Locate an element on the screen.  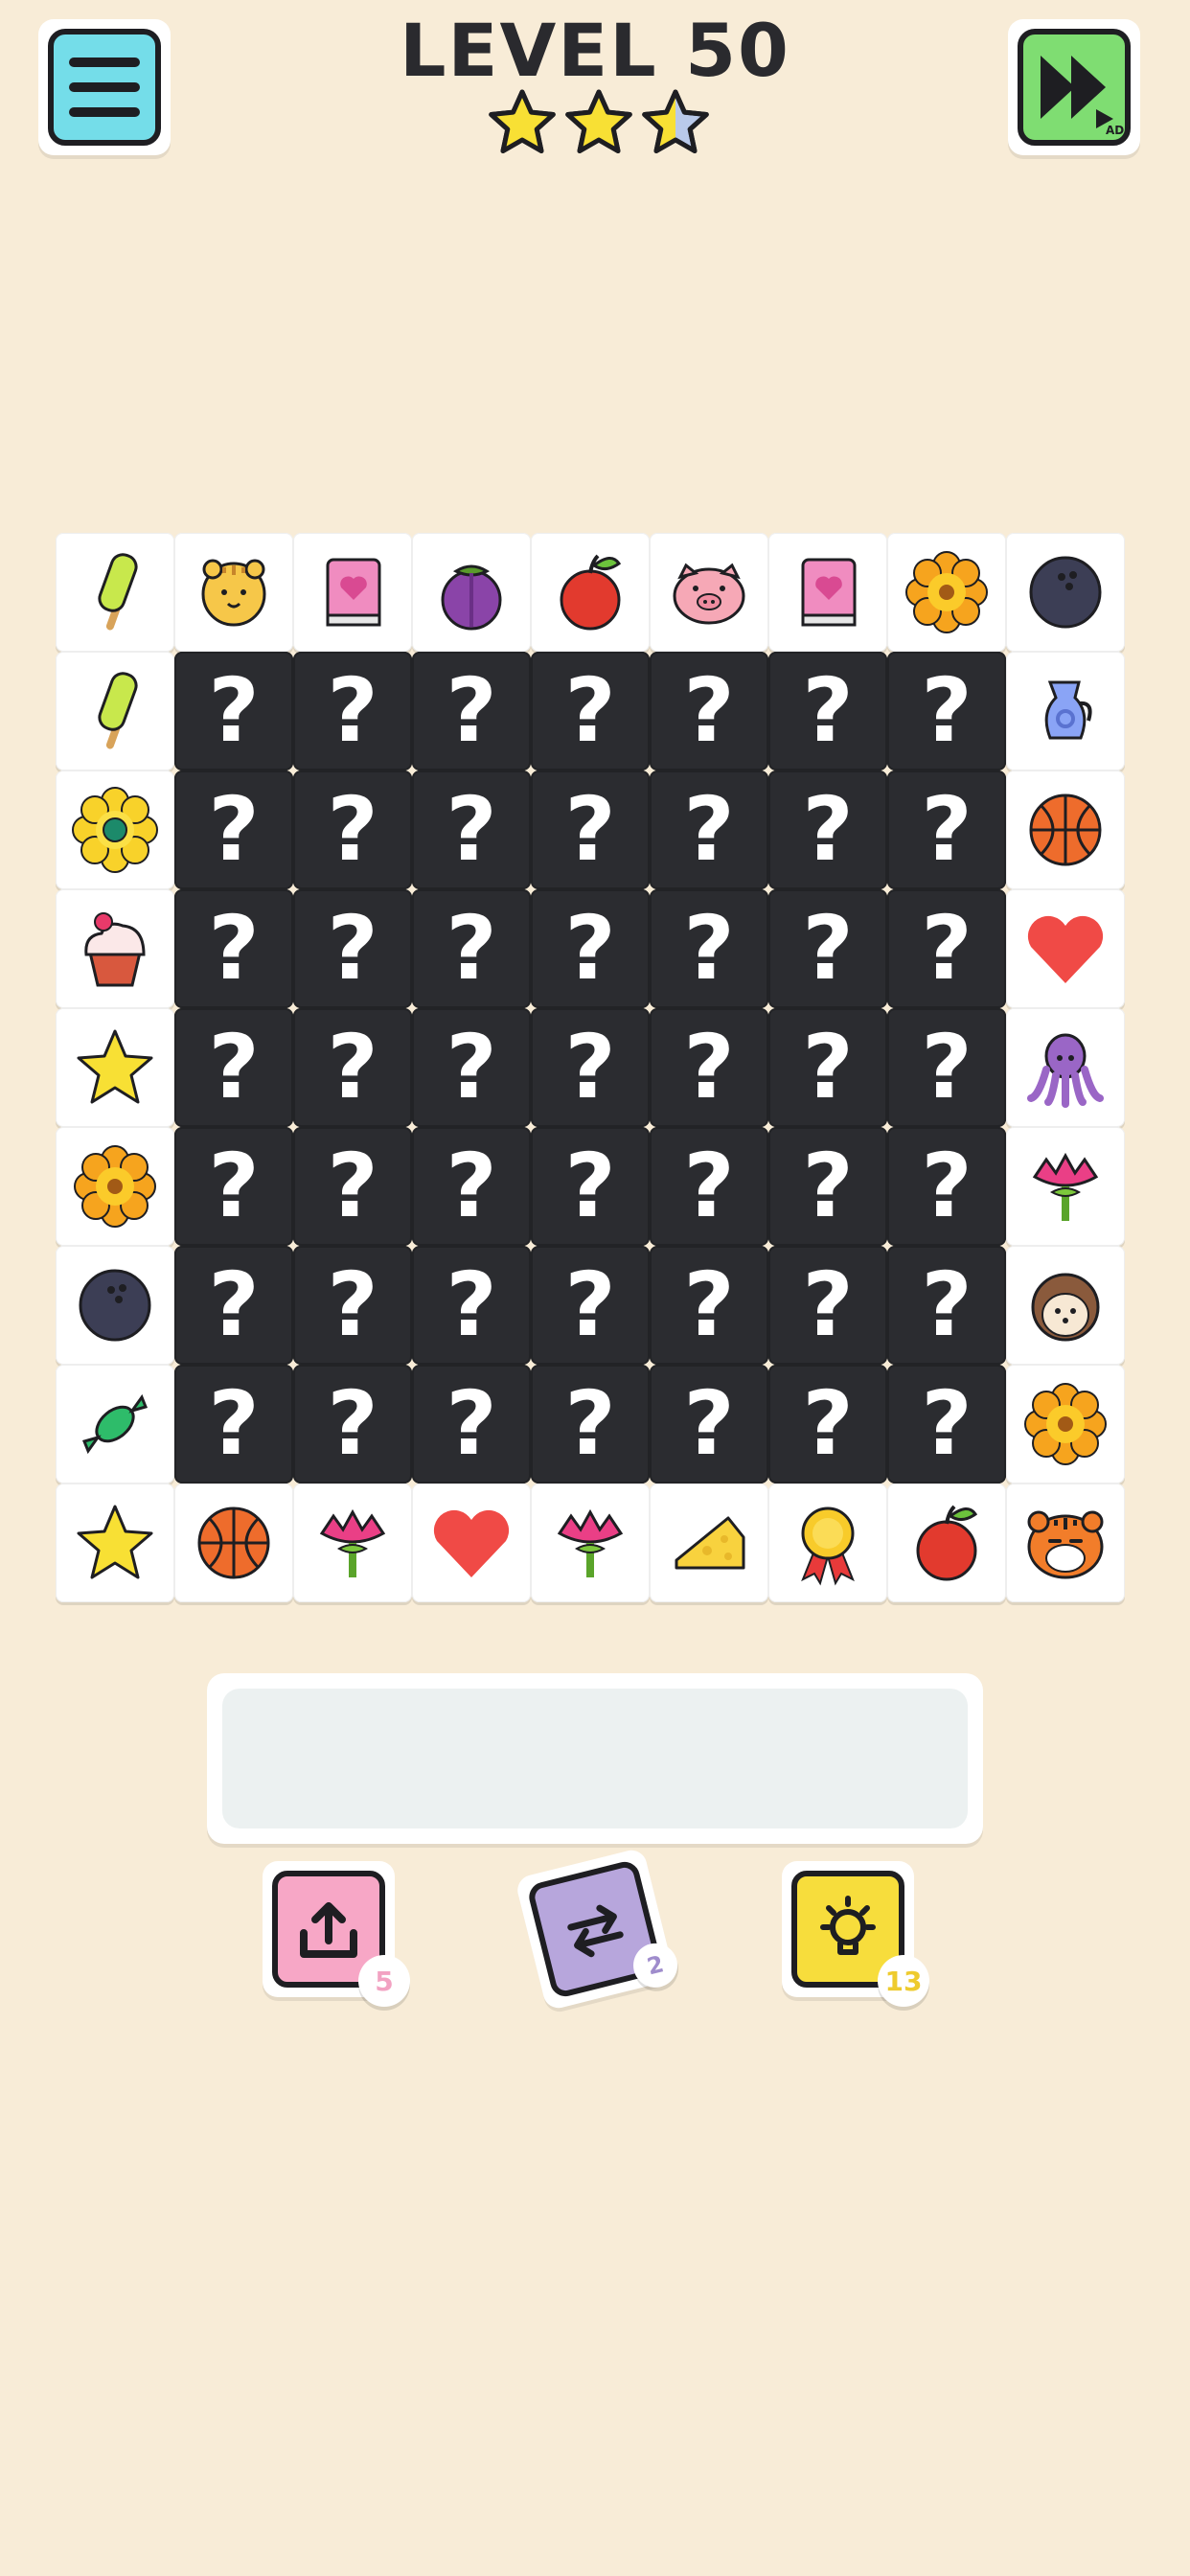
tile-cheese is located at coordinates (709, 1543).